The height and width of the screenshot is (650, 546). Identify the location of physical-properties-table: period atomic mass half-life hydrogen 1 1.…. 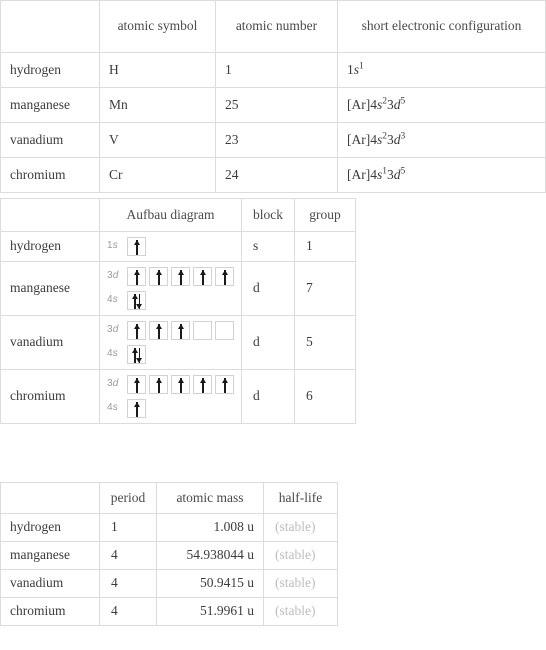
(169, 554).